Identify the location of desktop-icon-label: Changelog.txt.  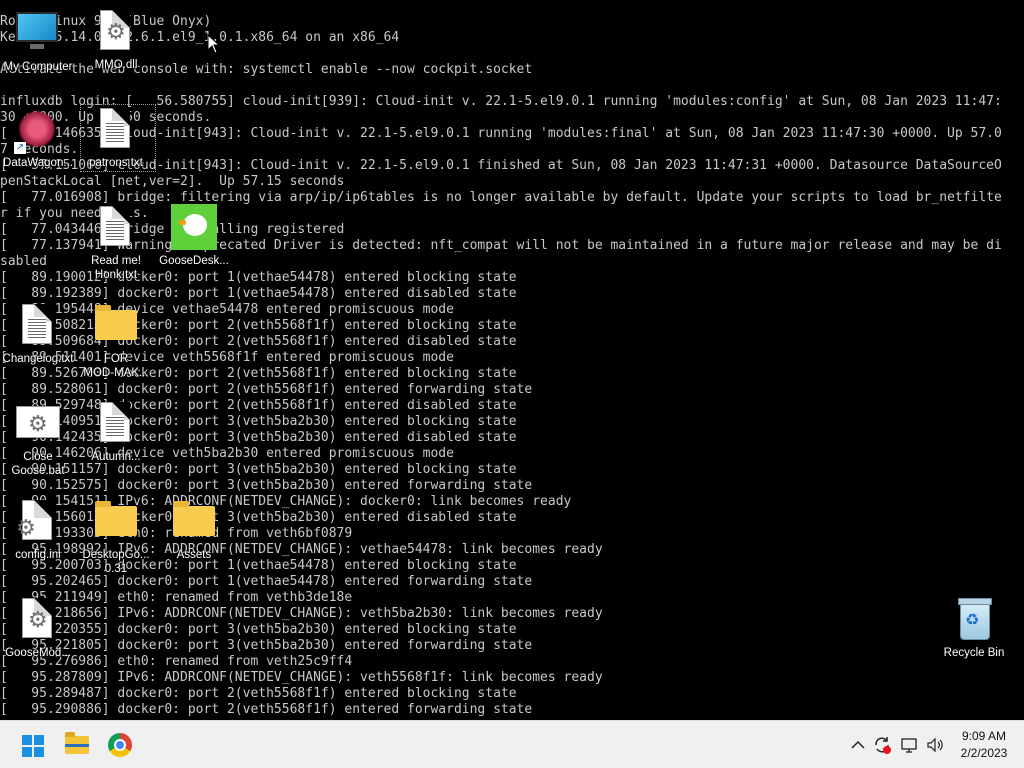
(38, 359).